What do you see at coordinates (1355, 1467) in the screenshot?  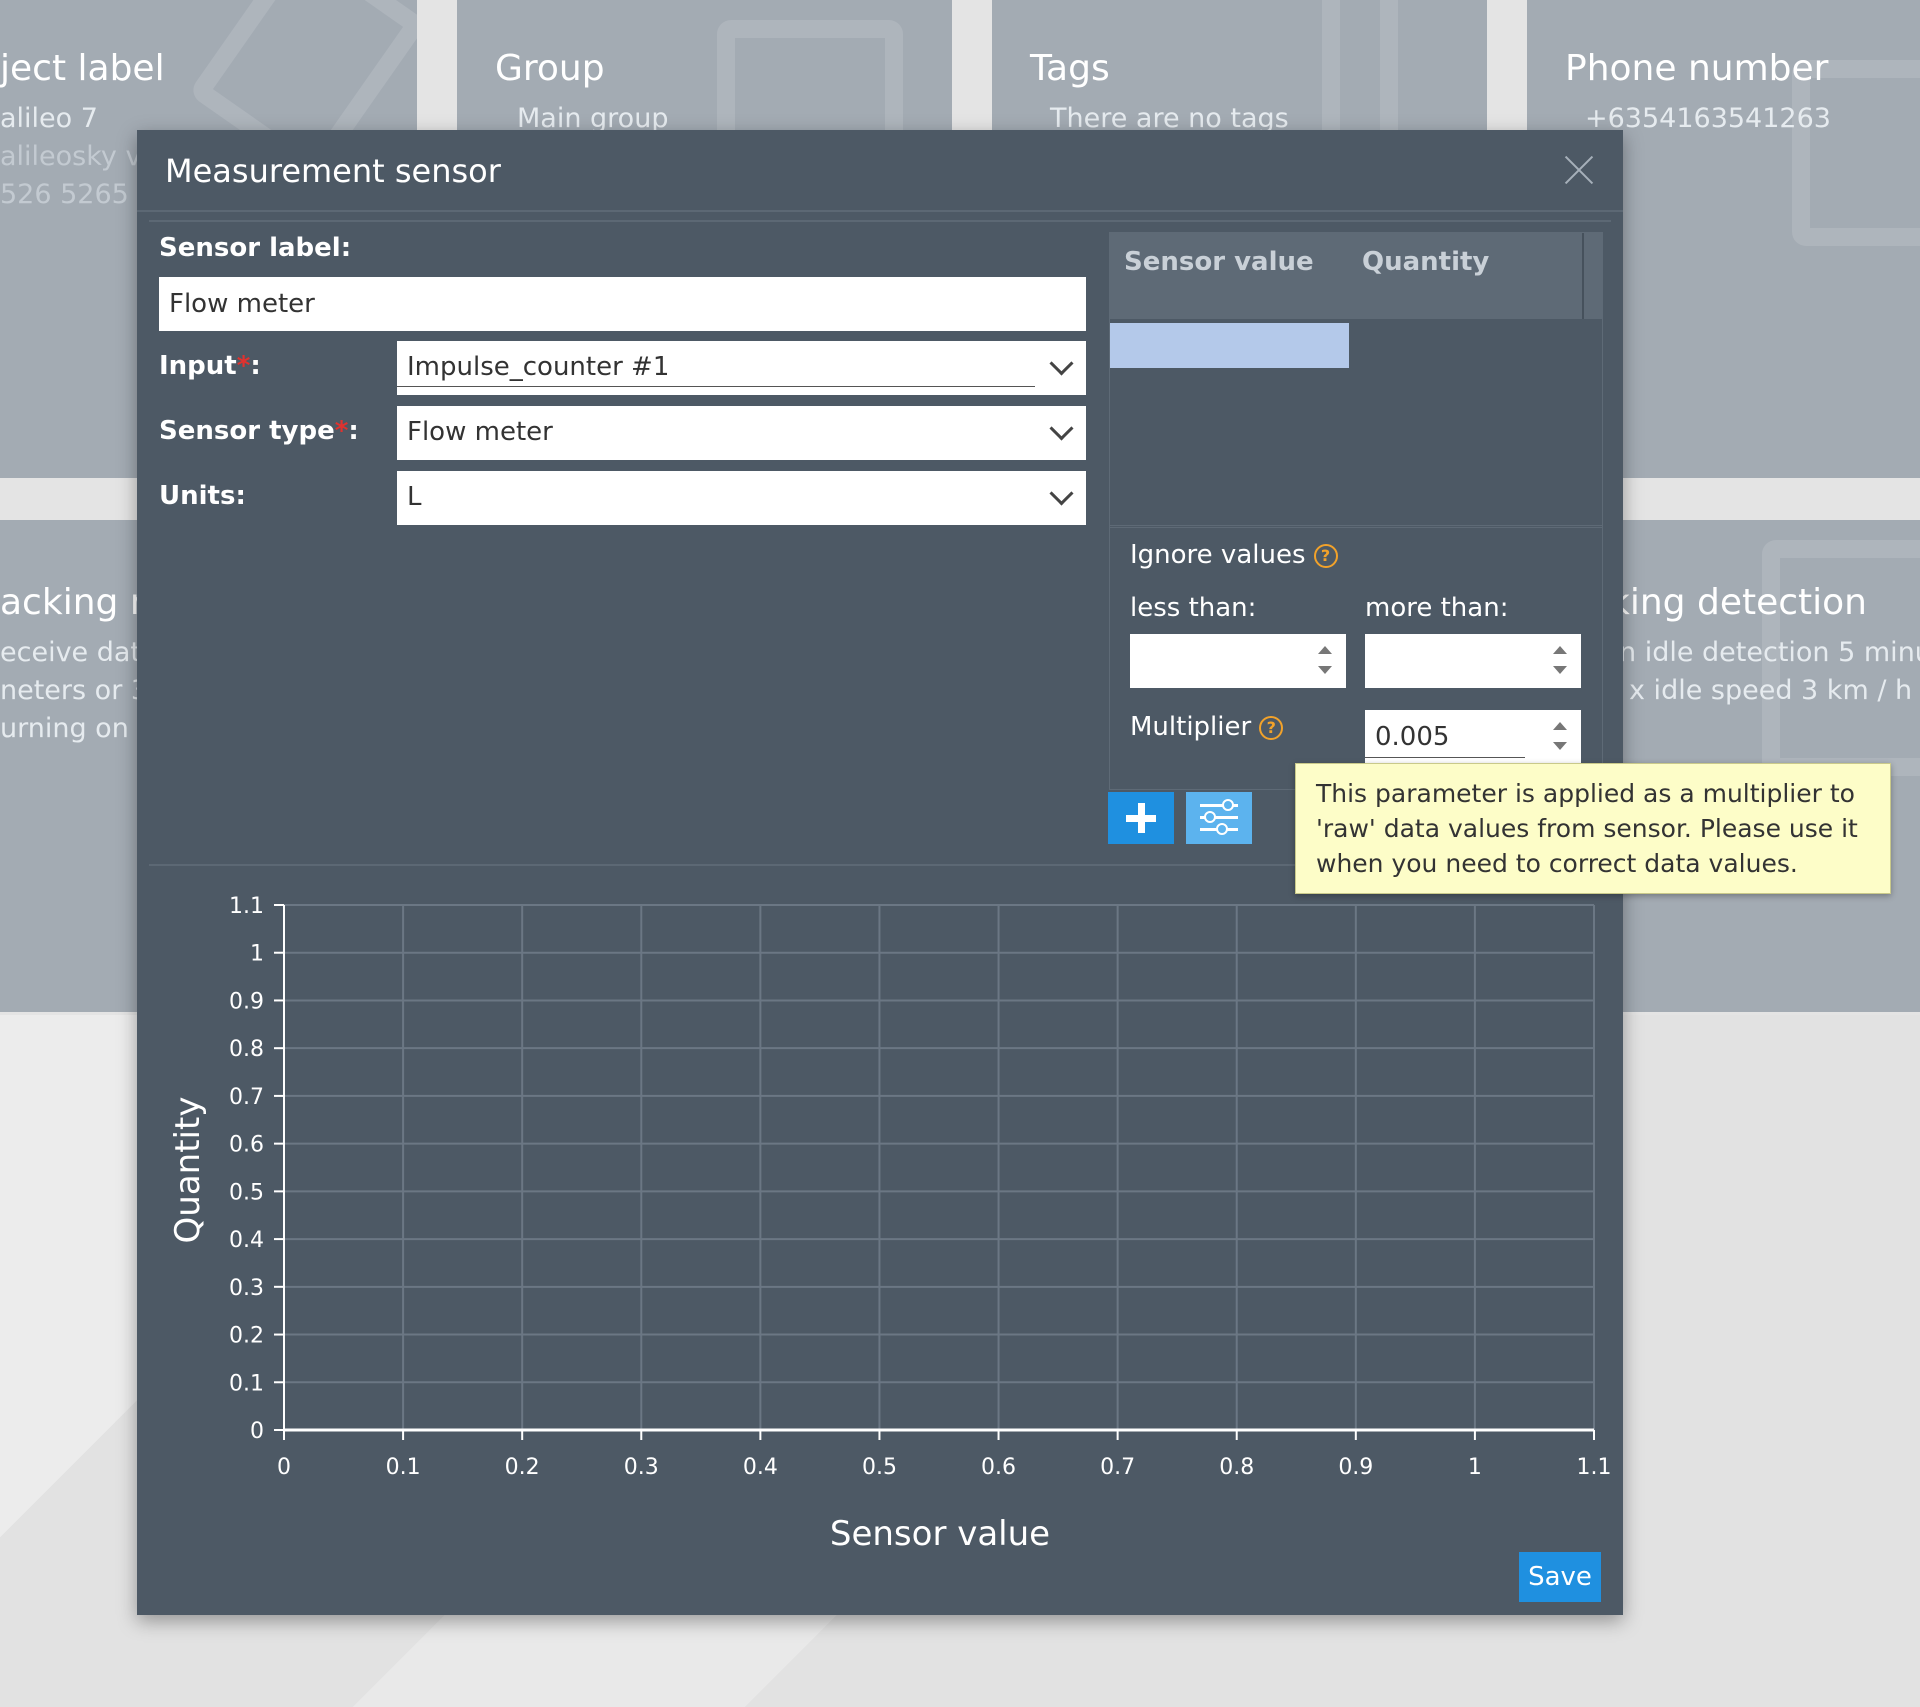 I see `x-tick-label: 0.9` at bounding box center [1355, 1467].